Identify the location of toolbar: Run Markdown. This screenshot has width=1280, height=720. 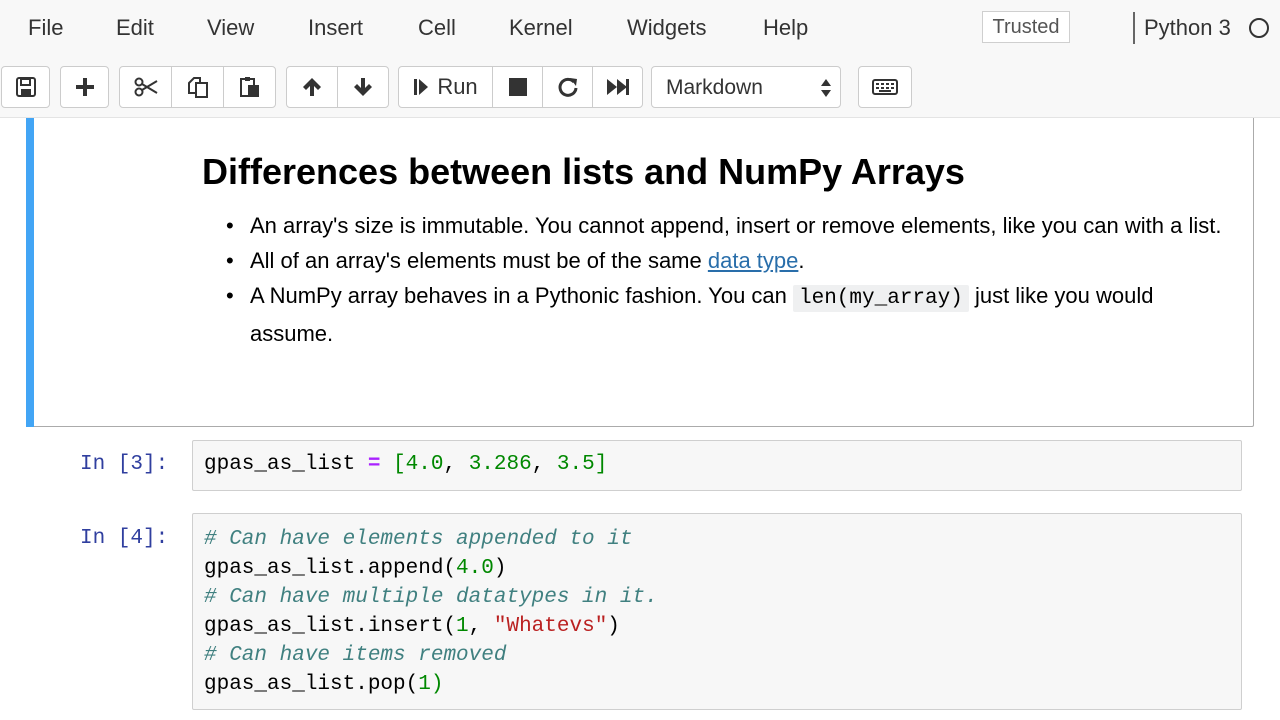
(640, 87).